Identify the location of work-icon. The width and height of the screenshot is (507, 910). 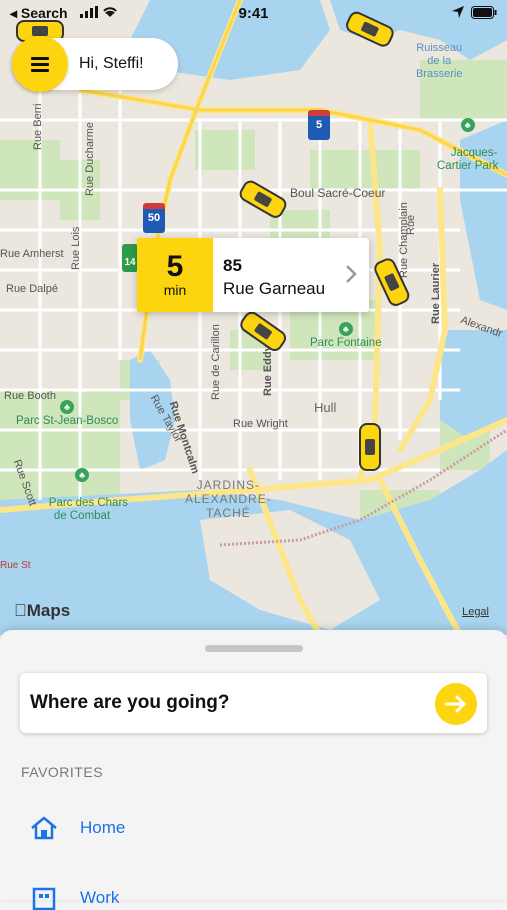
(44, 898).